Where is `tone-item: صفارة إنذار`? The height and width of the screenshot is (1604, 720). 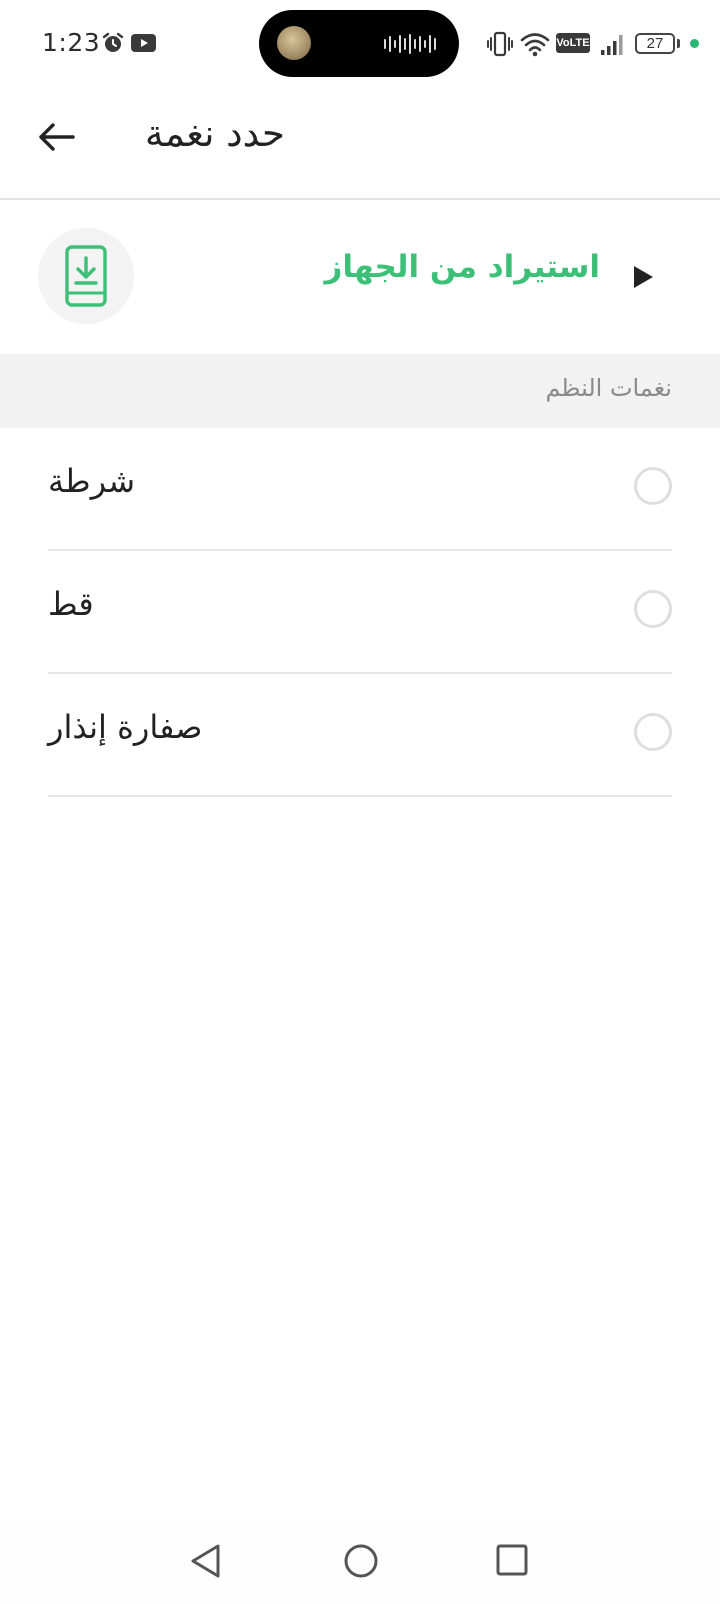
tone-item: صفارة إنذار is located at coordinates (360, 735).